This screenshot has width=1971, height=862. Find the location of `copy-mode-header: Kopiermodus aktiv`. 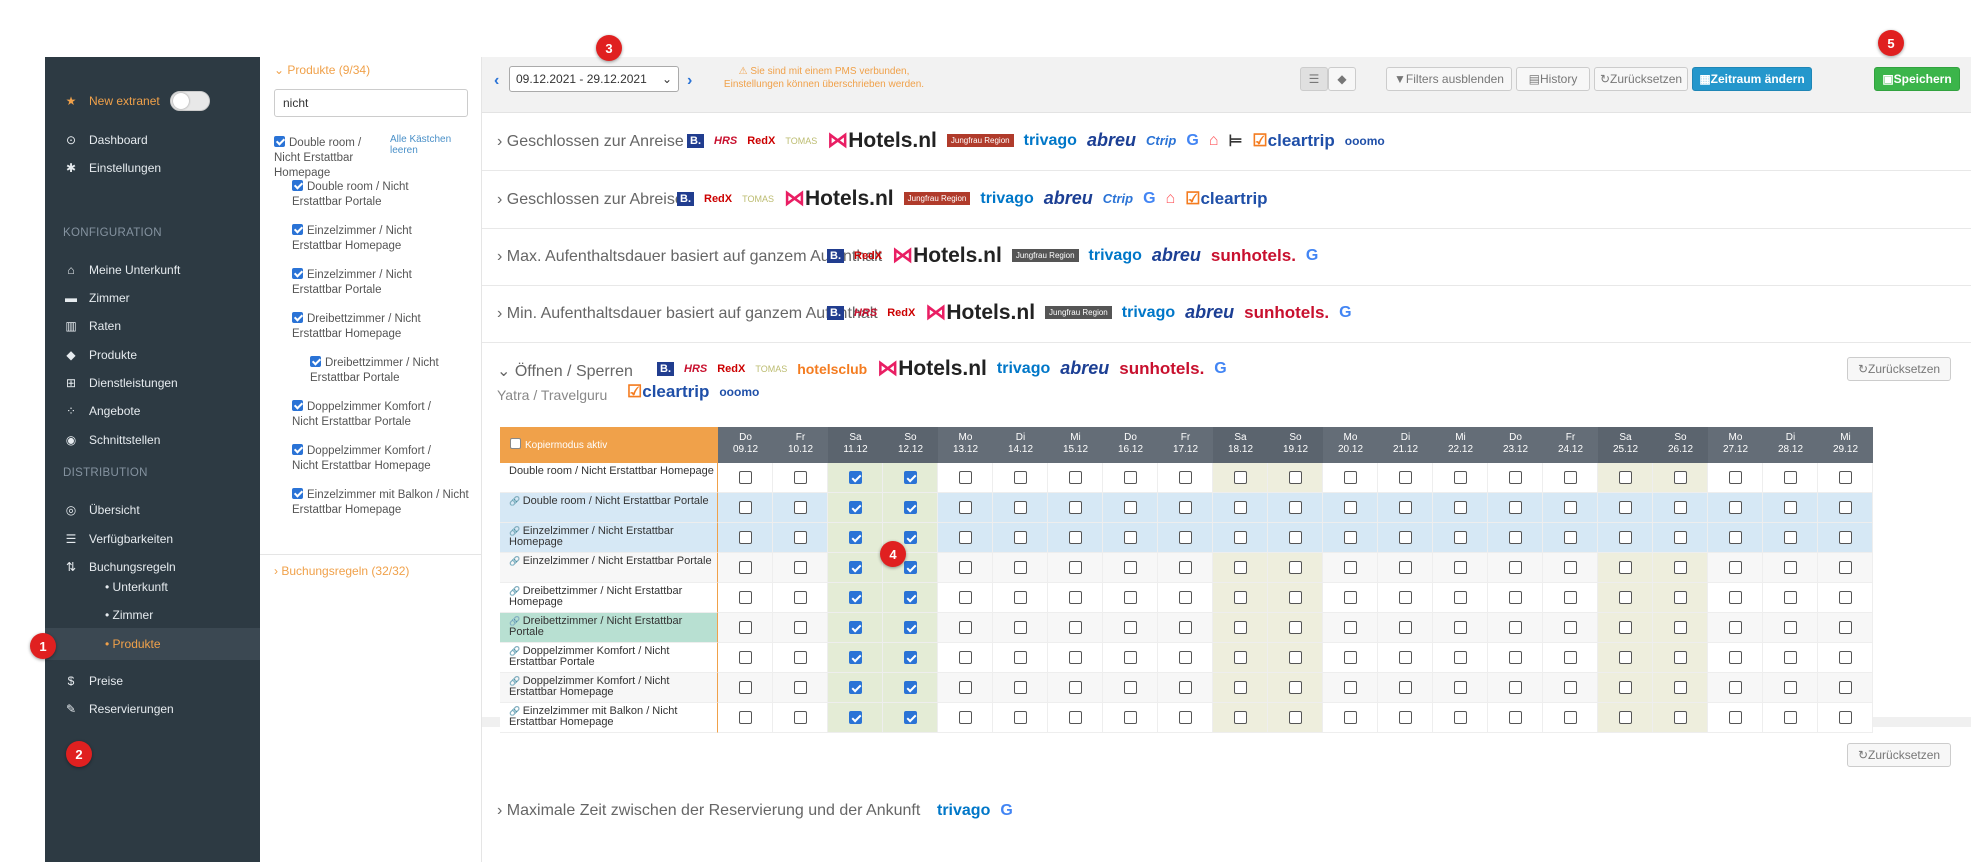

copy-mode-header: Kopiermodus aktiv is located at coordinates (609, 445).